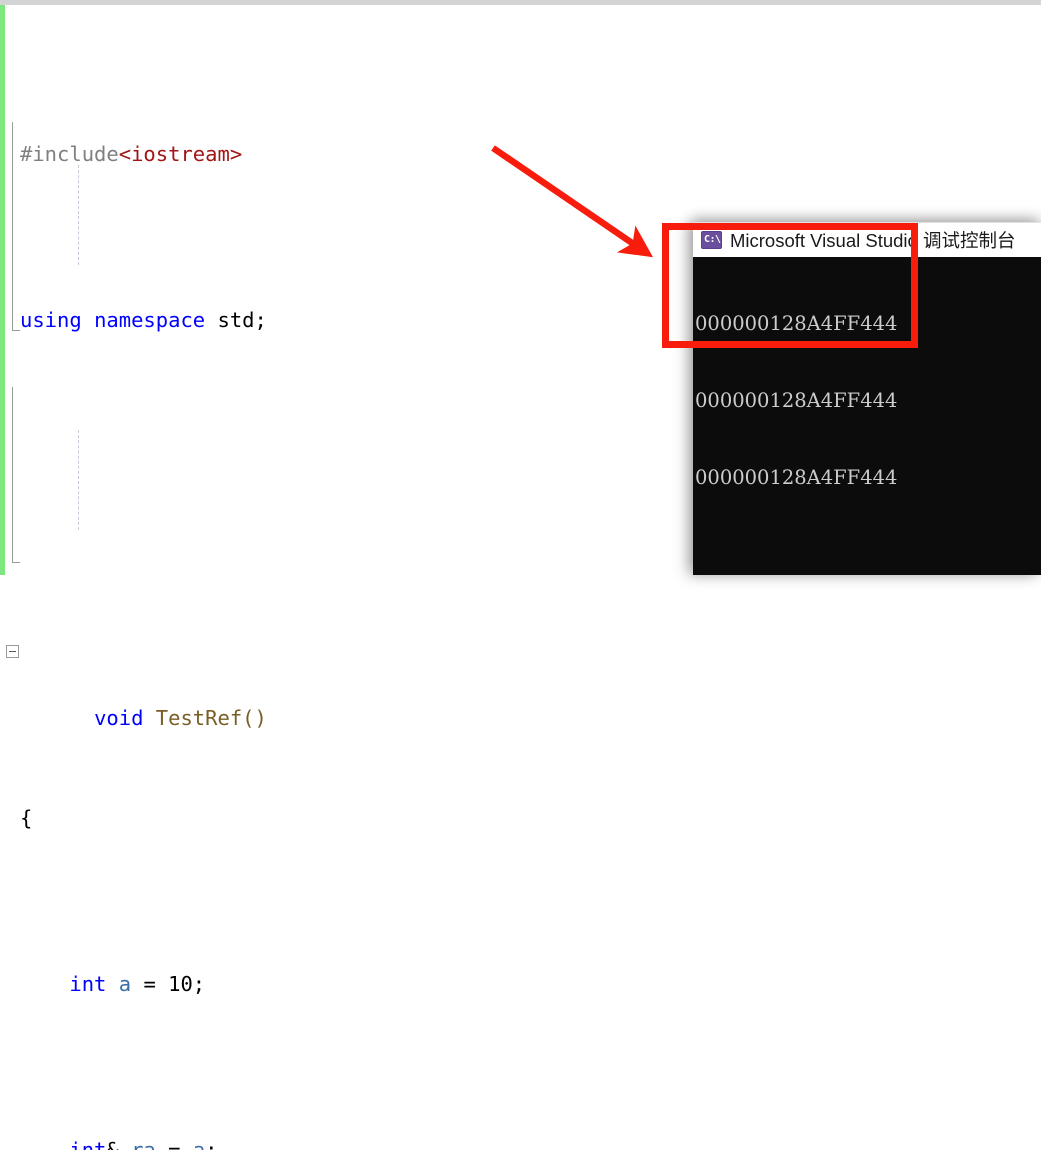 The image size is (1041, 1150). What do you see at coordinates (26, 817) in the screenshot?
I see `token-brace-open: {` at bounding box center [26, 817].